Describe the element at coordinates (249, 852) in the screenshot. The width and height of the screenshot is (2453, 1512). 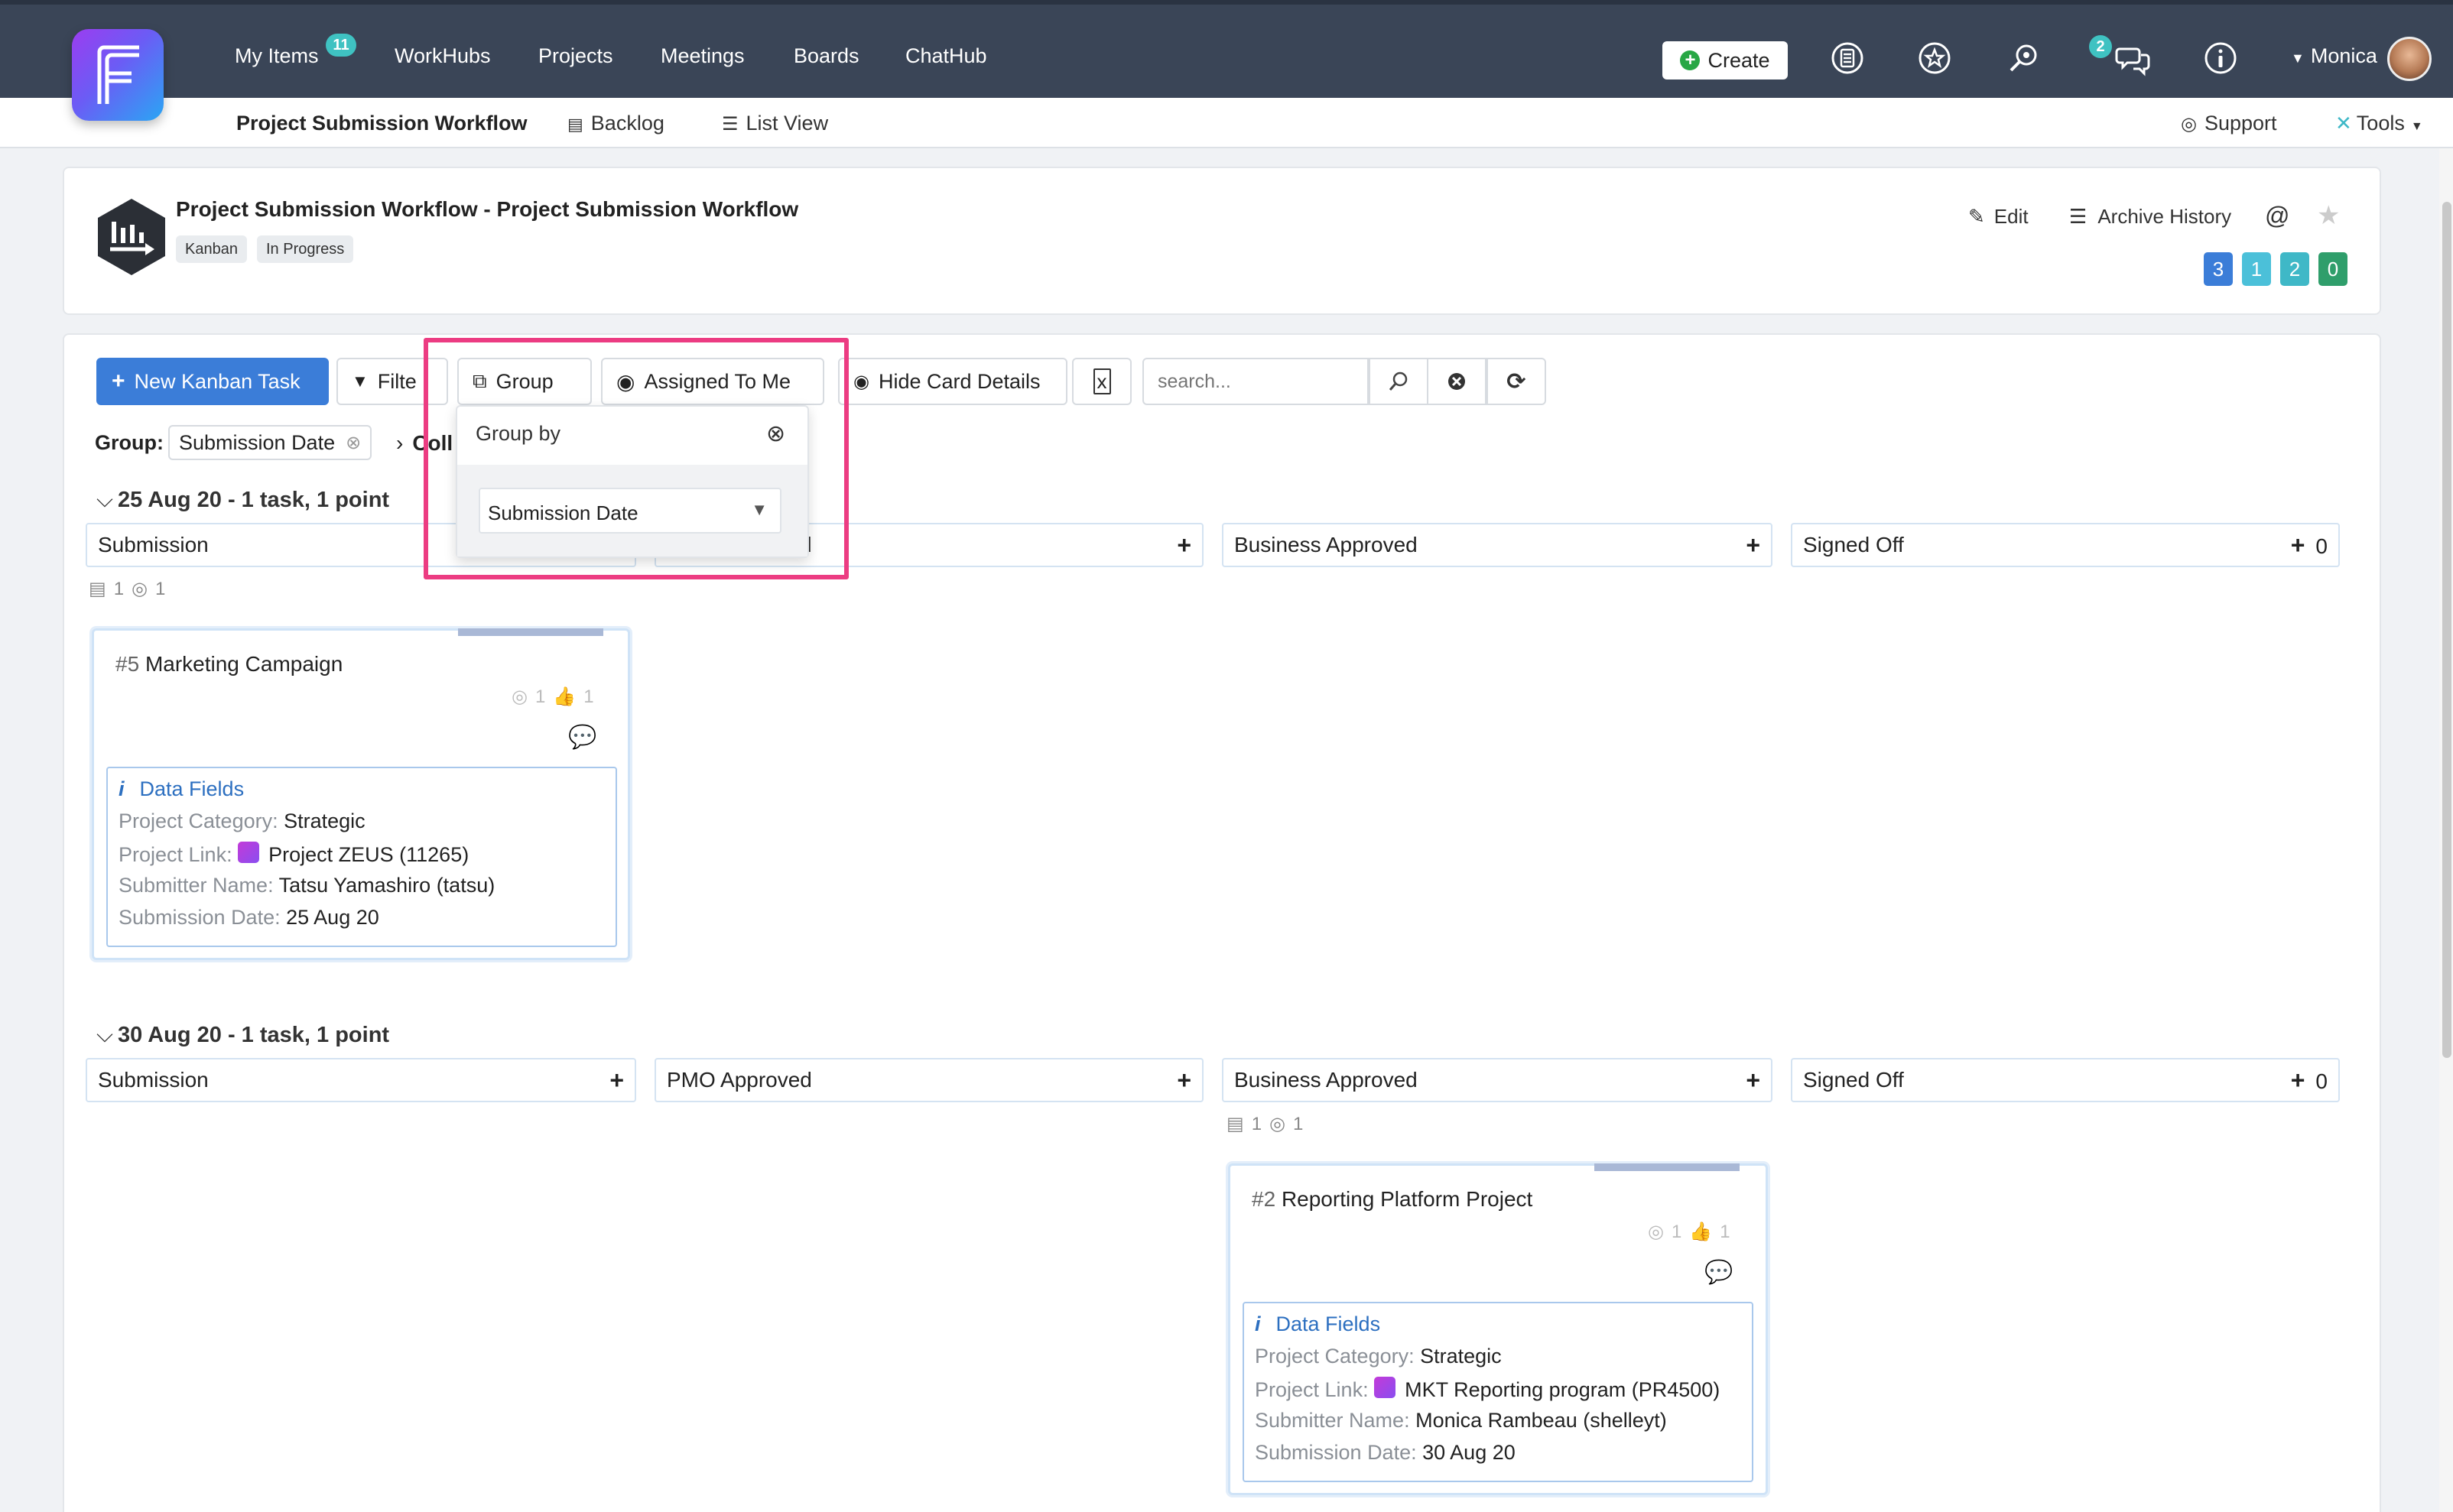
I see `project-link-icon` at that location.